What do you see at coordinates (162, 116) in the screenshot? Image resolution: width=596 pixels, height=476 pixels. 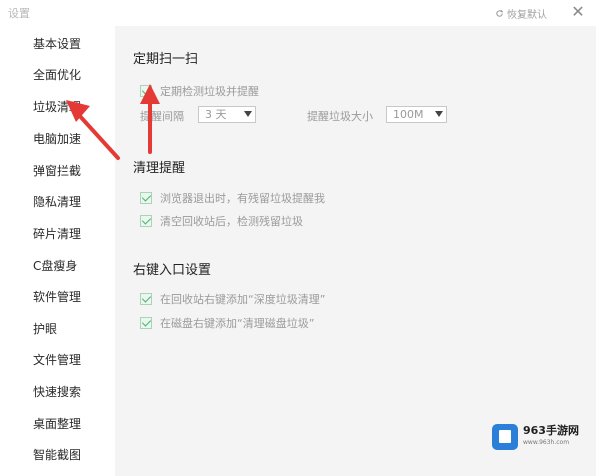 I see `interval-label: 提醒间隔` at bounding box center [162, 116].